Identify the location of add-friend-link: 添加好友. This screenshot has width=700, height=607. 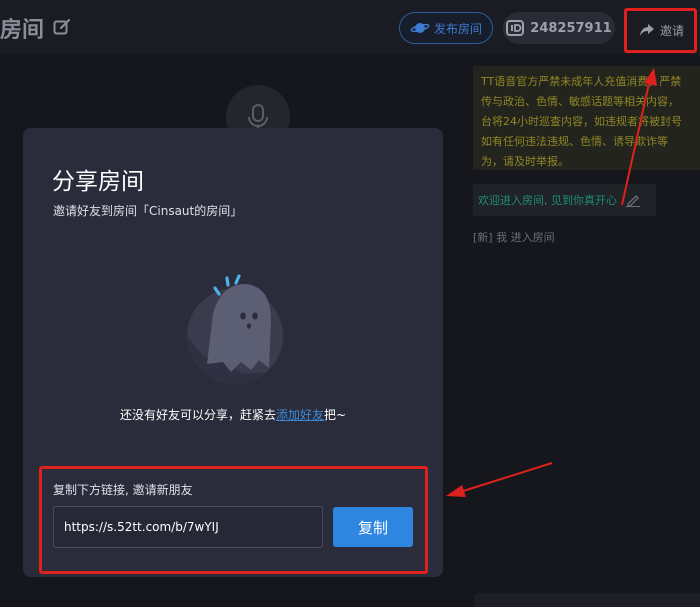
(300, 415).